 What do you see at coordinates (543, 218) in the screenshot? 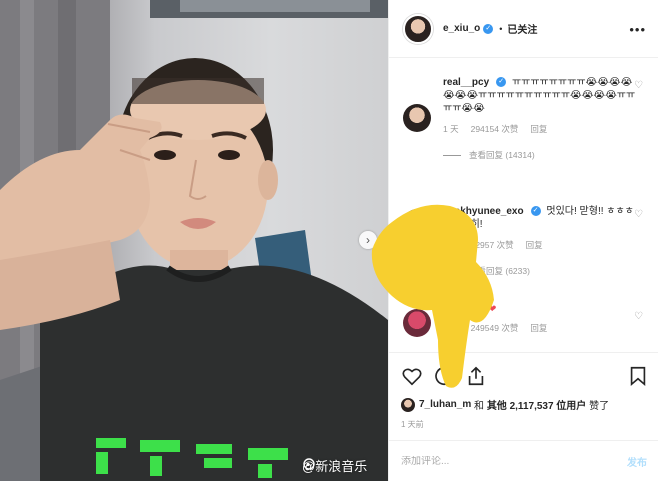
I see `comment-body: baekhyunee_exo ✓ 멋있다! 맏형!! ㅎㅎㅎ몸건강히!` at bounding box center [543, 218].